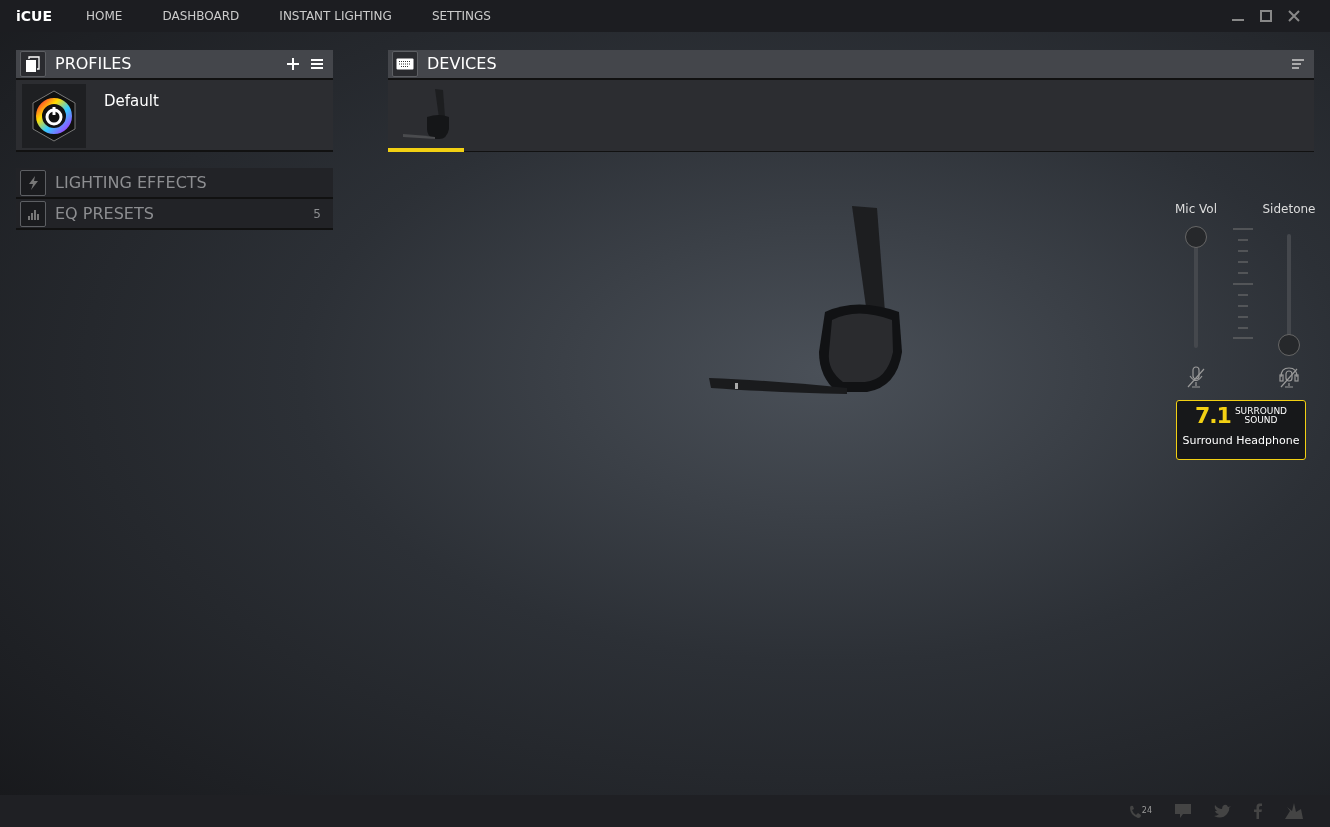  Describe the element at coordinates (104, 213) in the screenshot. I see `section-label: EQ PRESETS` at that location.